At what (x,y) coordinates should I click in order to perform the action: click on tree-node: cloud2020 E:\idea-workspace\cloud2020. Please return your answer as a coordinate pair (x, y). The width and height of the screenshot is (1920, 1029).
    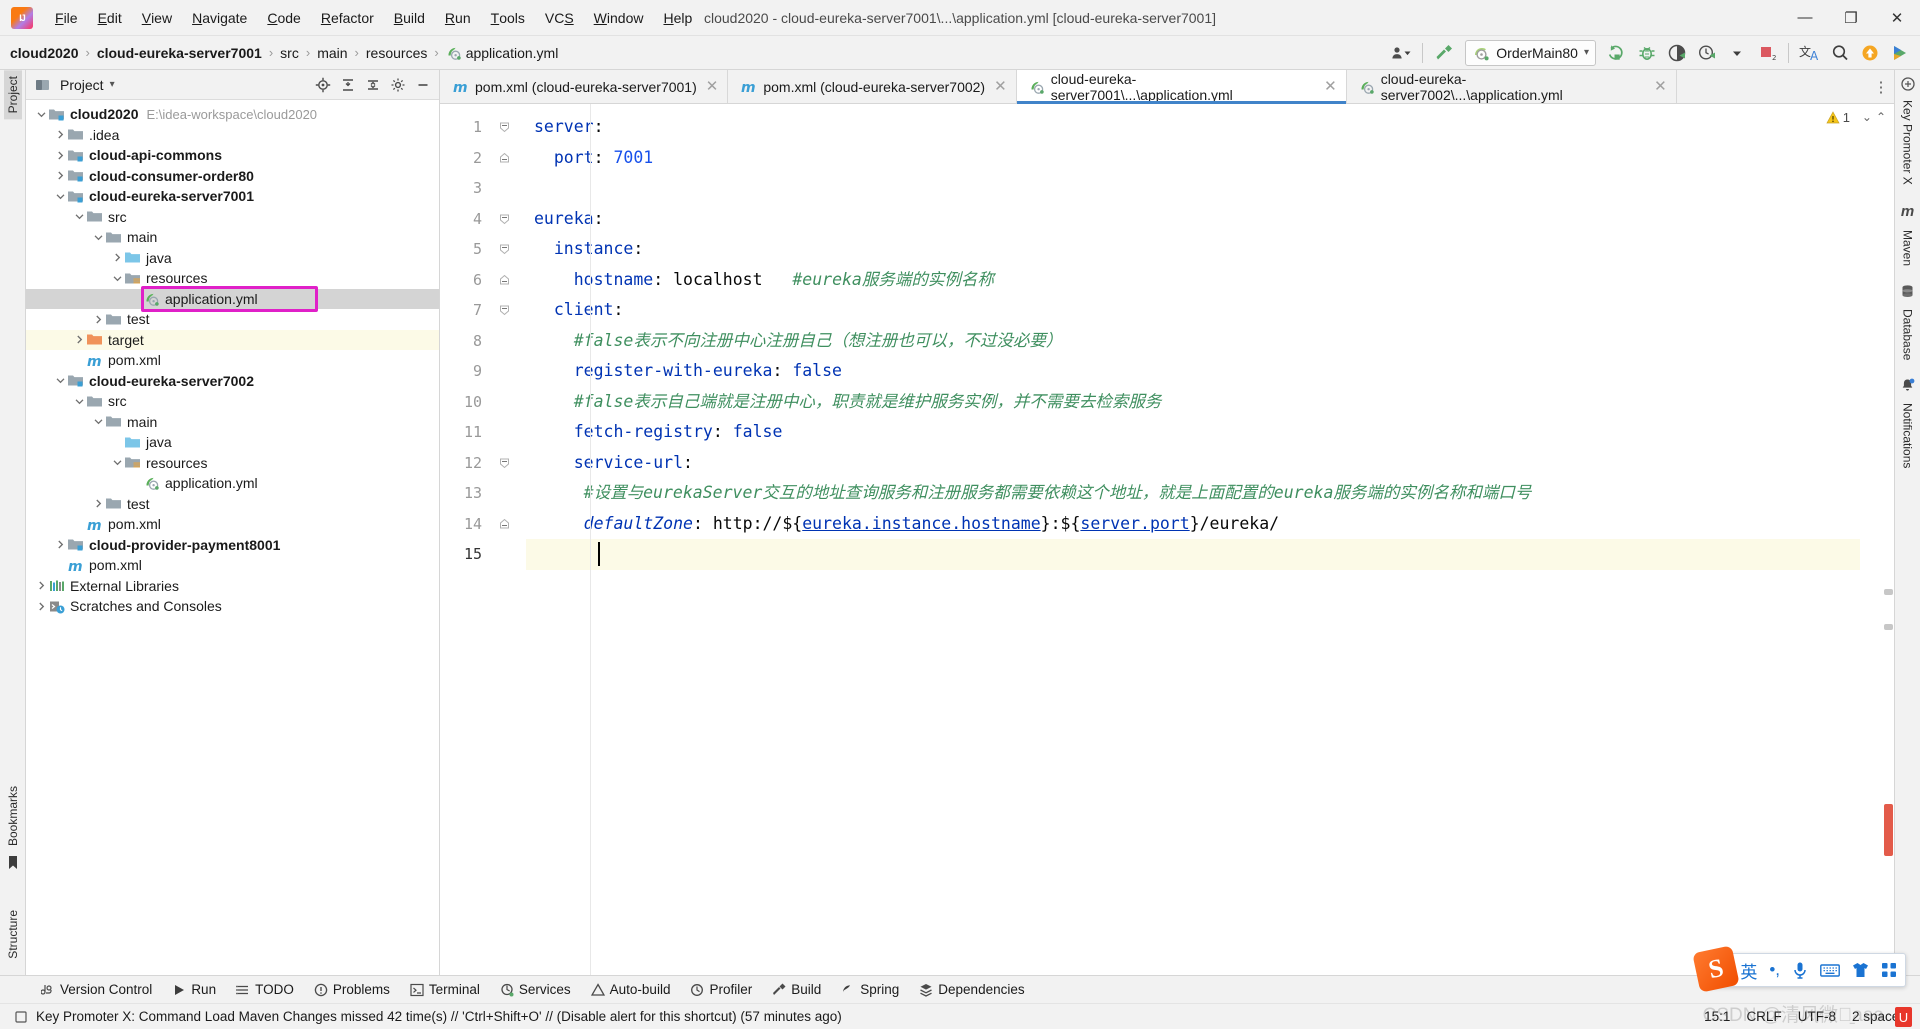
    Looking at the image, I should click on (232, 114).